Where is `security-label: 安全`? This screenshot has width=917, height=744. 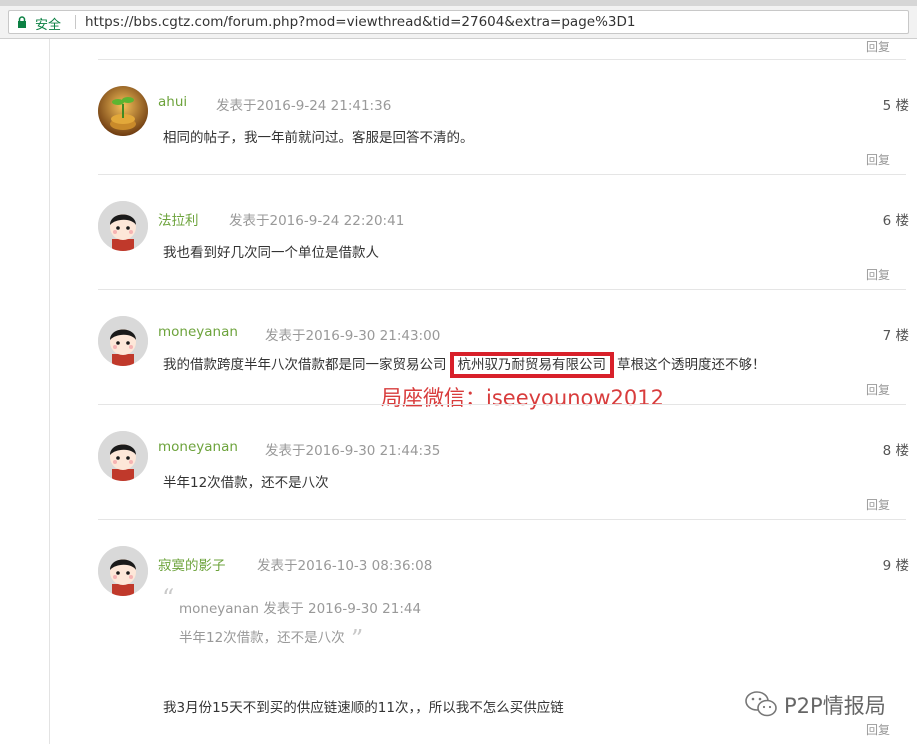 security-label: 安全 is located at coordinates (48, 23).